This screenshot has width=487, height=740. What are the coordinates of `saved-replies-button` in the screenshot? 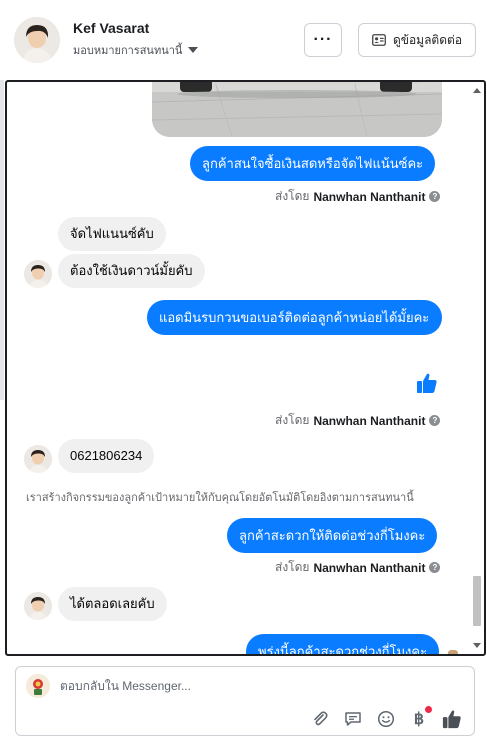 It's located at (353, 719).